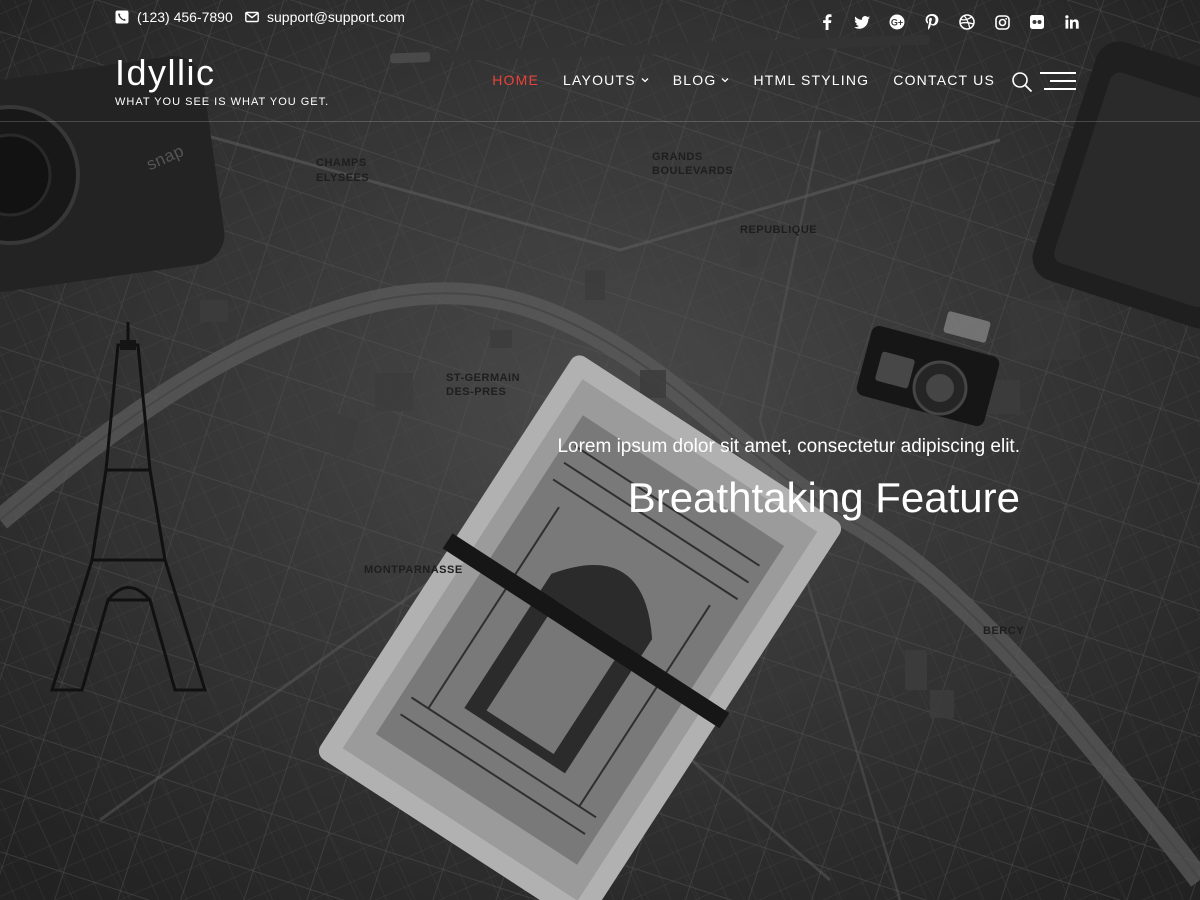  I want to click on nav-item-home: HOME, so click(515, 80).